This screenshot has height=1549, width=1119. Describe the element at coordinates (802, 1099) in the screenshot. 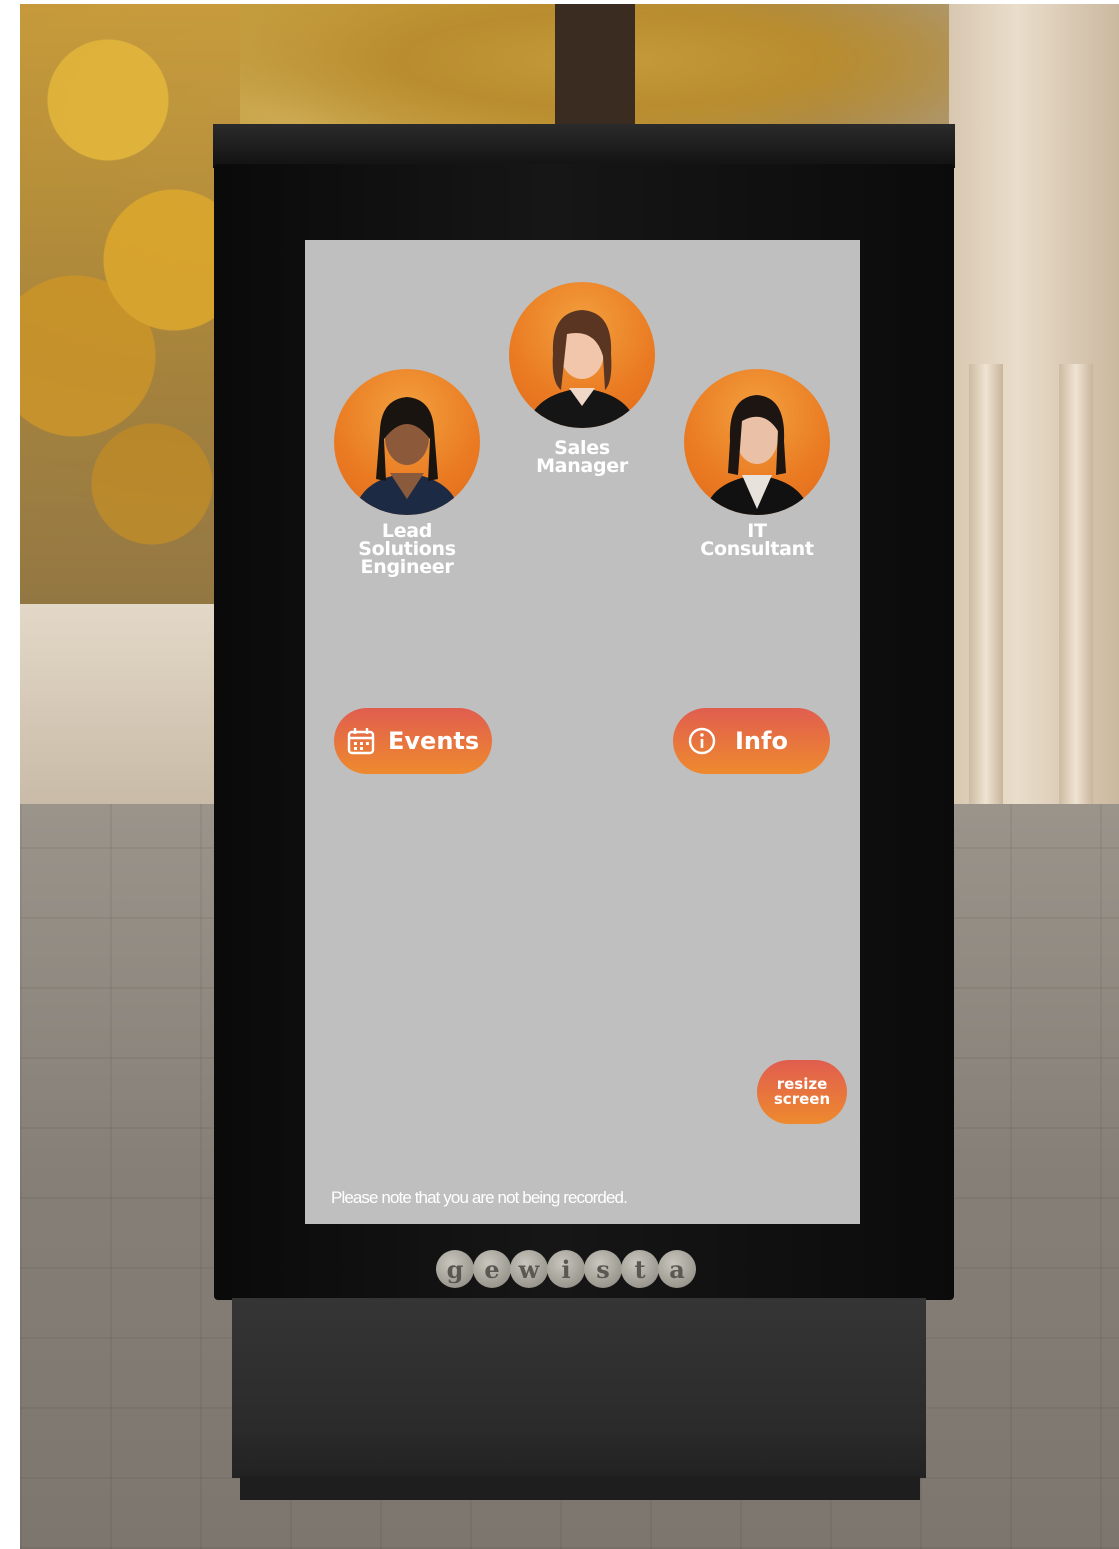

I see `resize-label-line2: screen` at that location.